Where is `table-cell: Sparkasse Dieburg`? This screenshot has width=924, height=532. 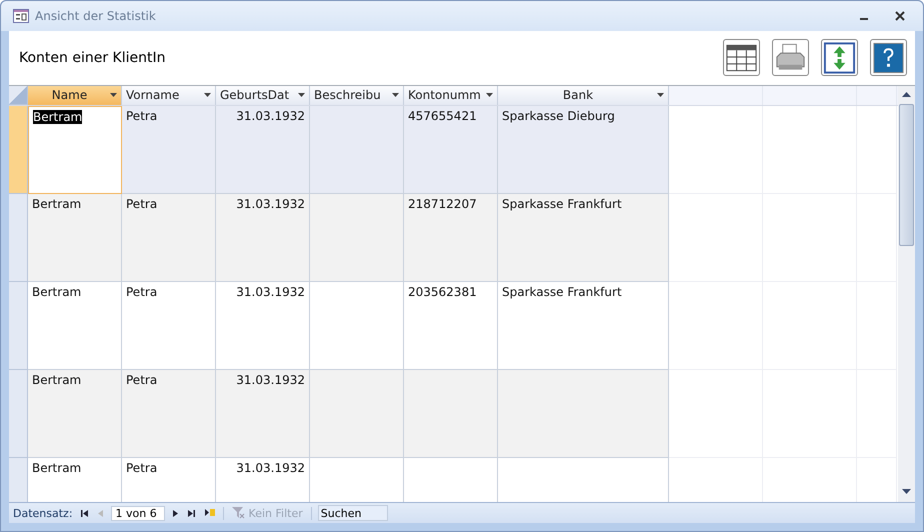
table-cell: Sparkasse Dieburg is located at coordinates (583, 150).